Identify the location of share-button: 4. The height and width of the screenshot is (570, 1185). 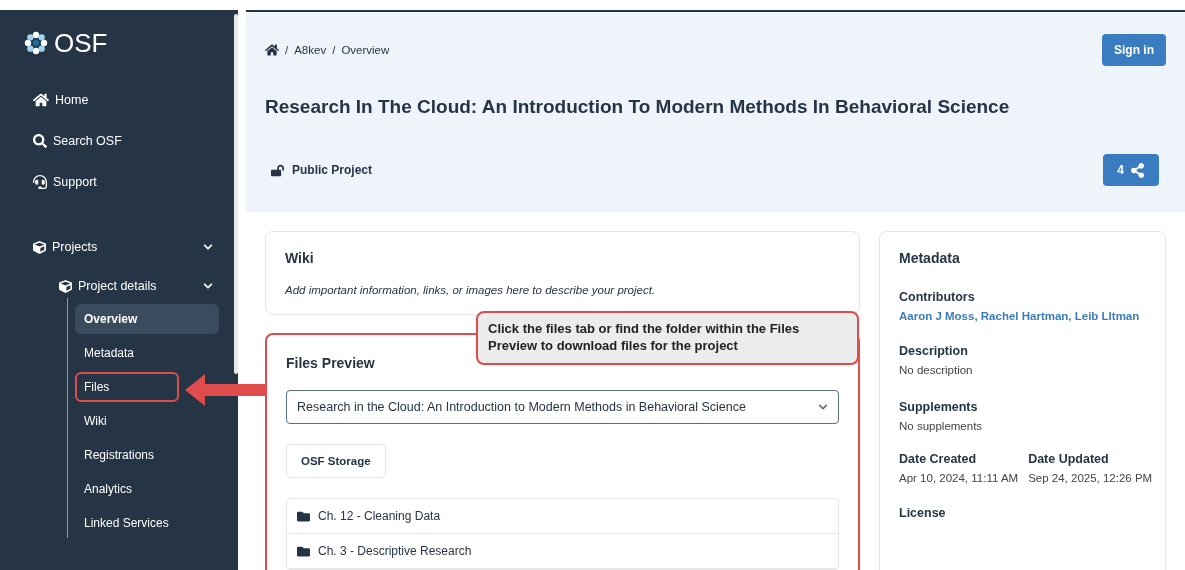
(1131, 170).